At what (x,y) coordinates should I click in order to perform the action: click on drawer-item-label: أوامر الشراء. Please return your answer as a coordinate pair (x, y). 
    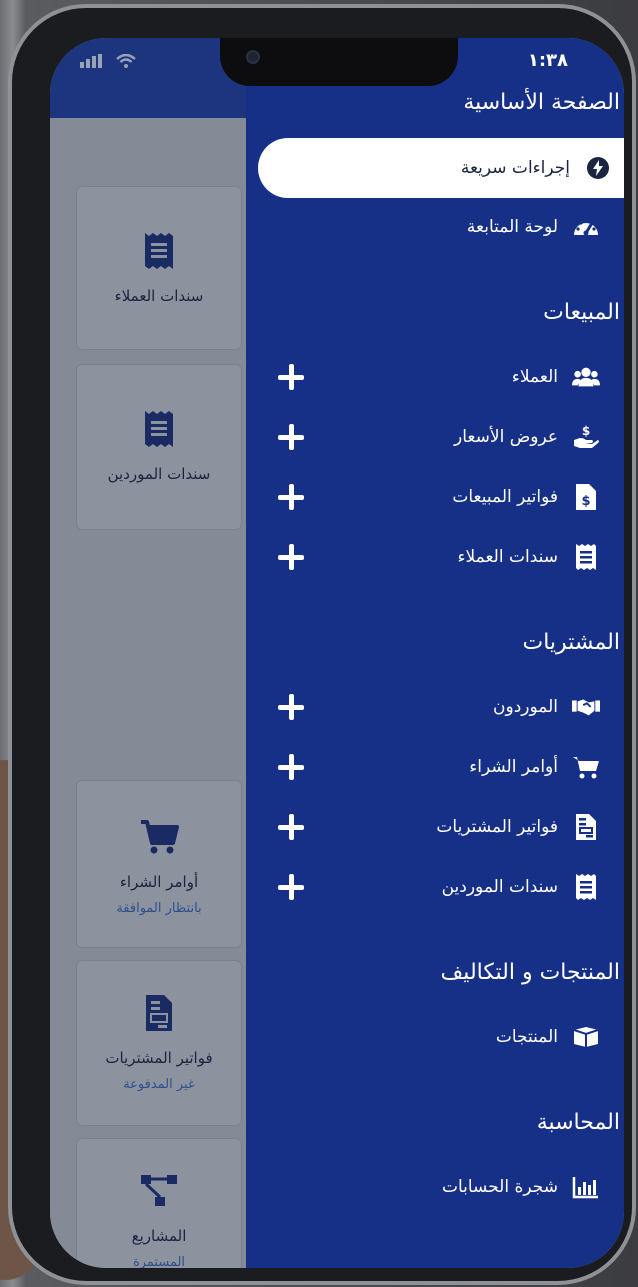
    Looking at the image, I should click on (513, 767).